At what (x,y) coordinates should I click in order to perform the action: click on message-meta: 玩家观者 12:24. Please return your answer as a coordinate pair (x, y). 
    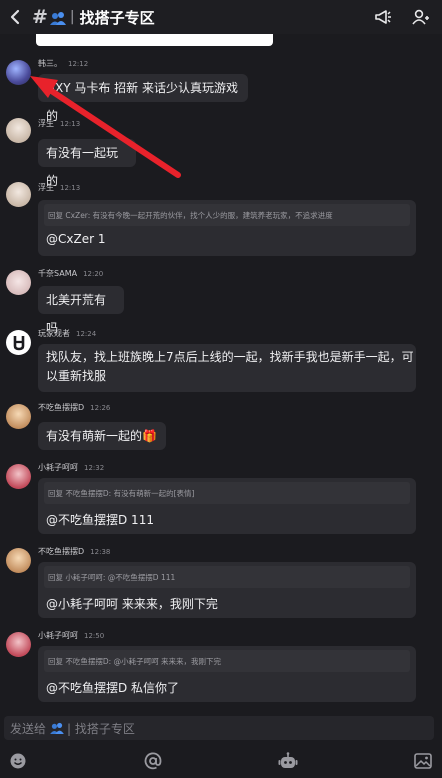
    Looking at the image, I should click on (67, 333).